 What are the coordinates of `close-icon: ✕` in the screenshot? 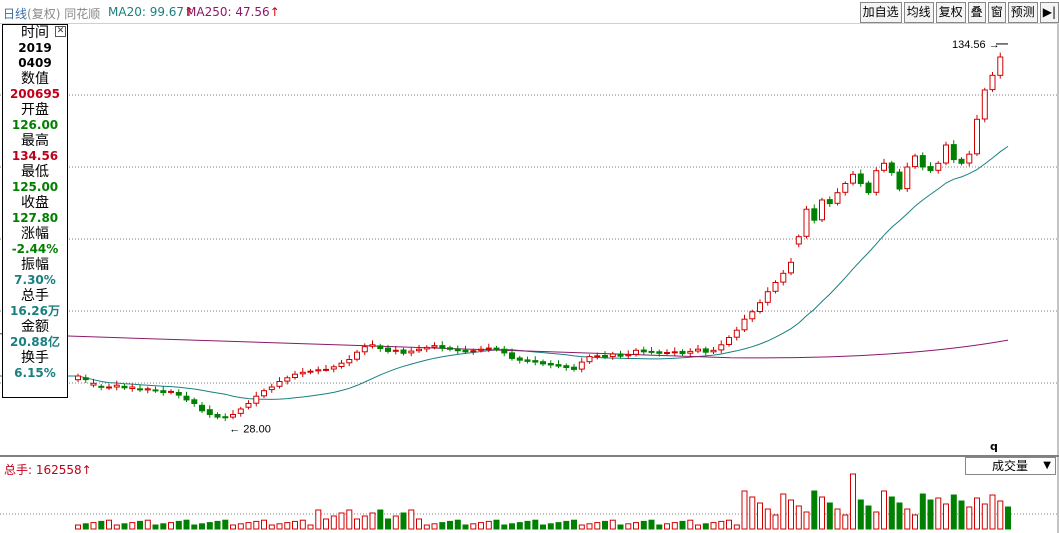 It's located at (60, 31).